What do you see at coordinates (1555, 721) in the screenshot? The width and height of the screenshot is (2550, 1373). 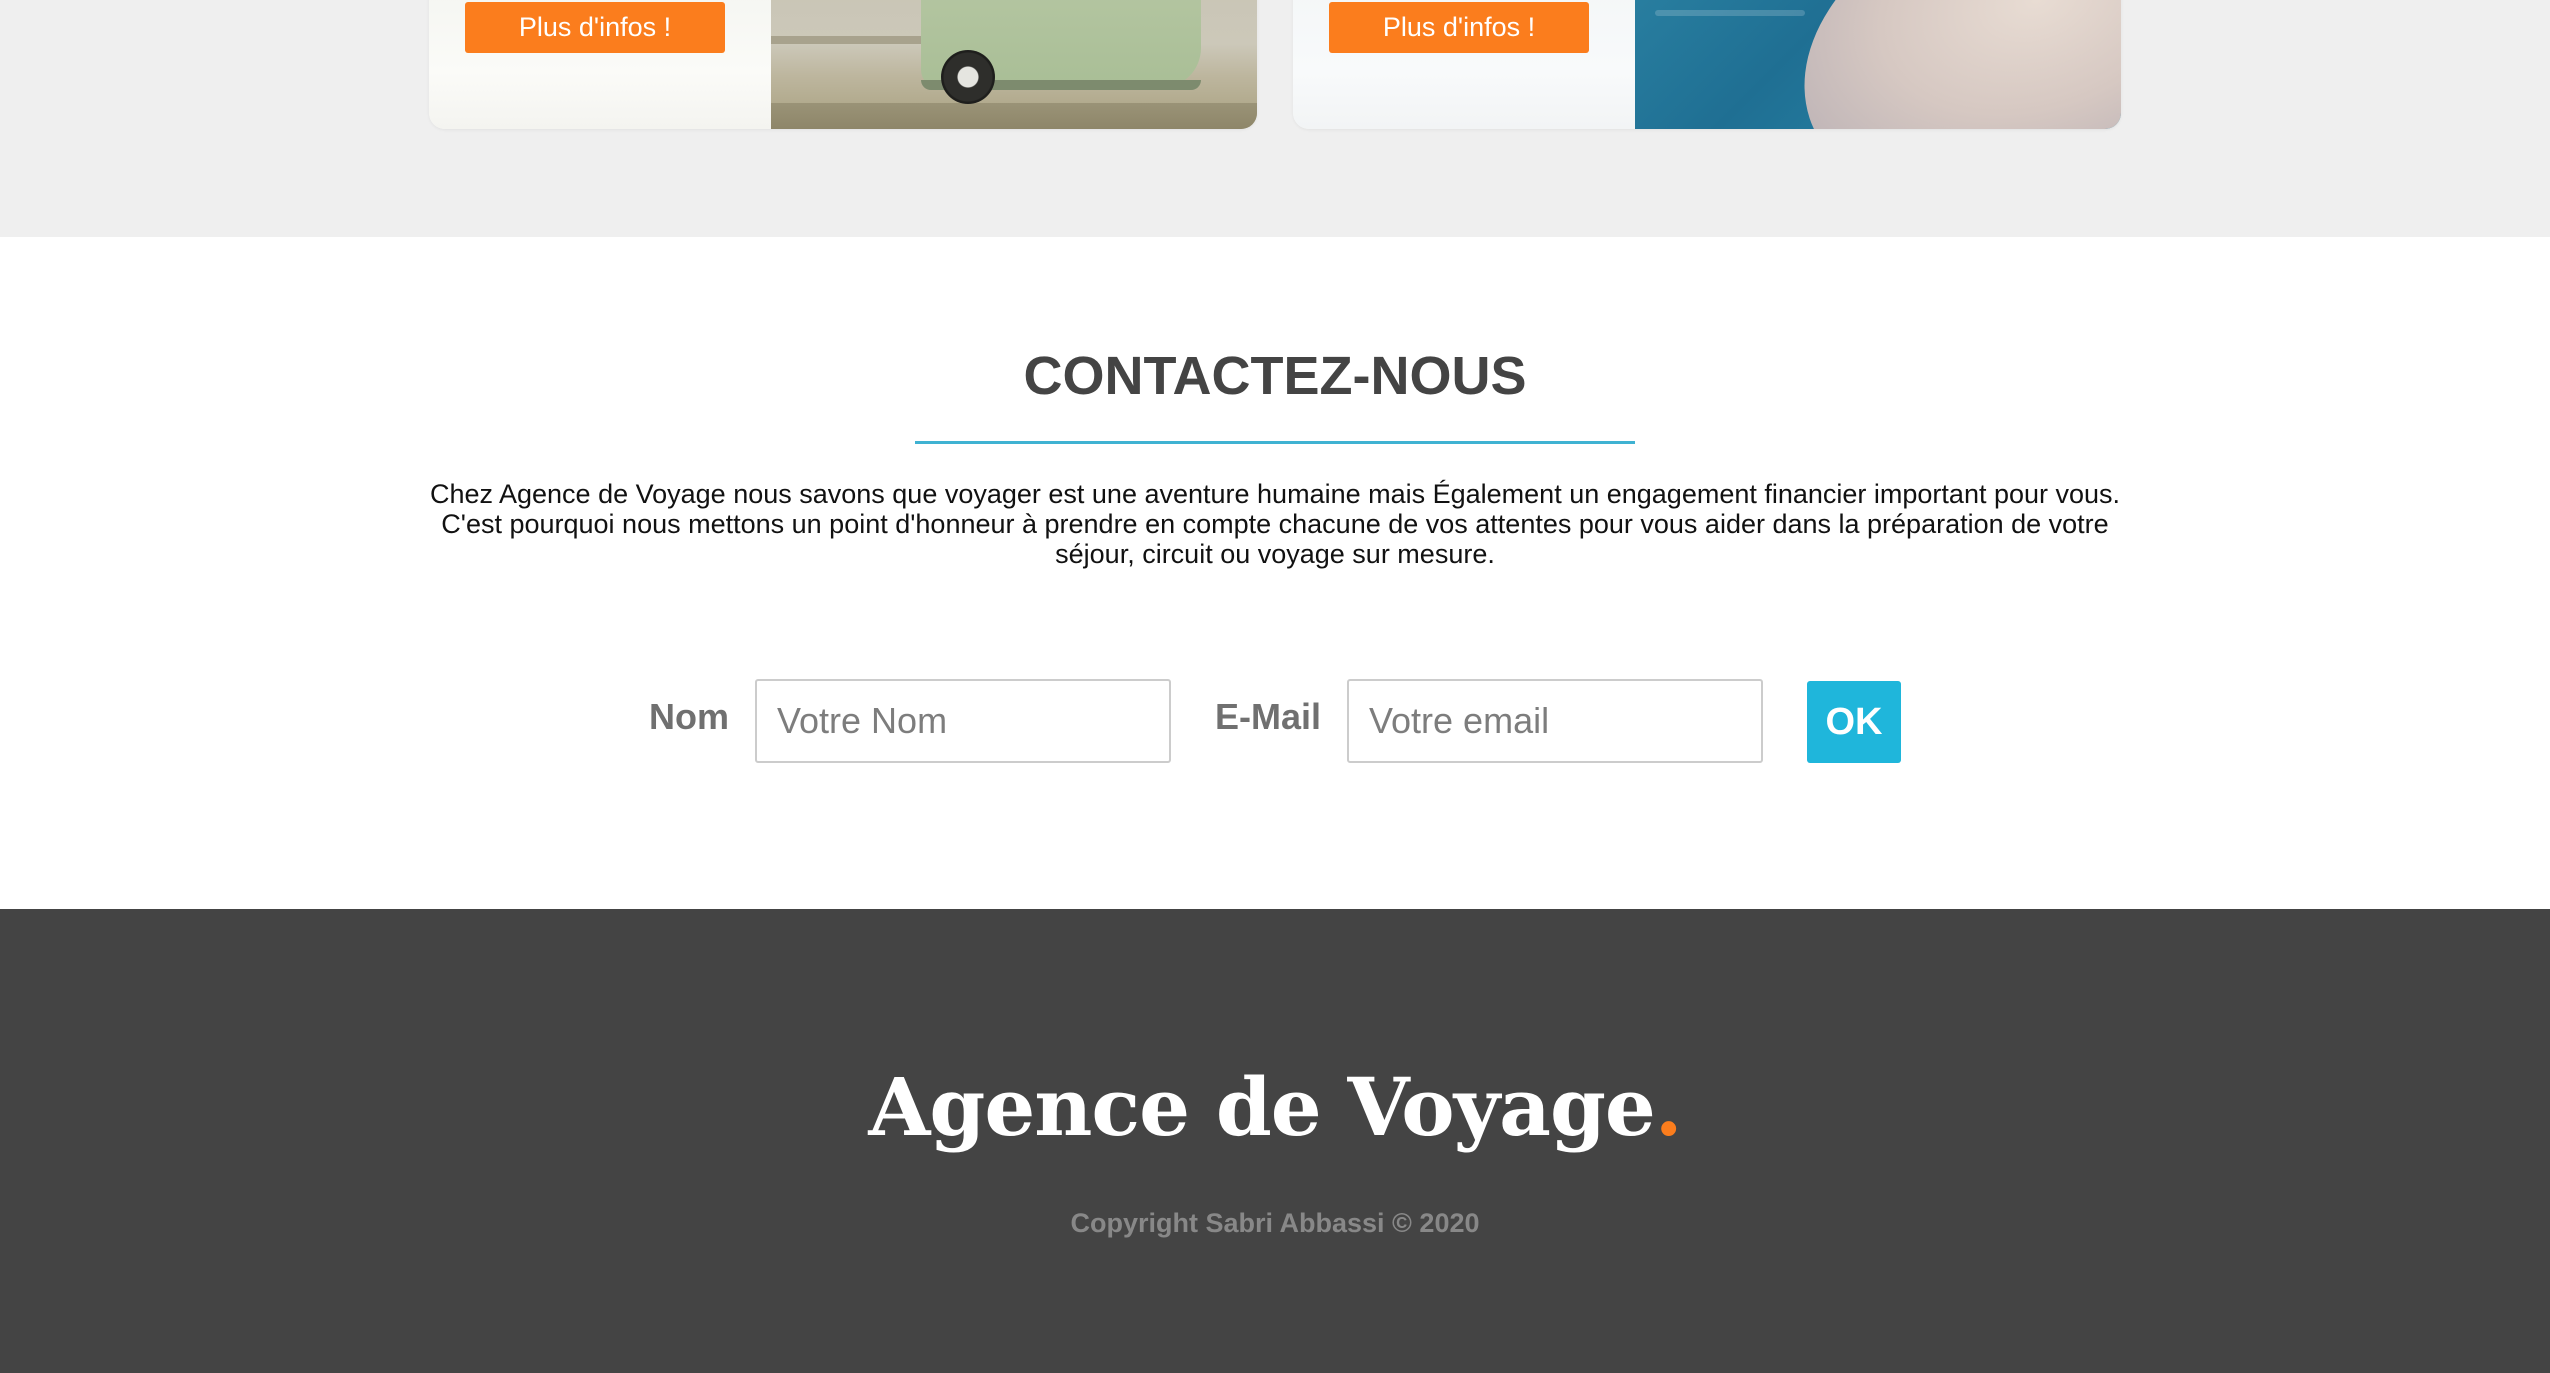 I see `email-input` at bounding box center [1555, 721].